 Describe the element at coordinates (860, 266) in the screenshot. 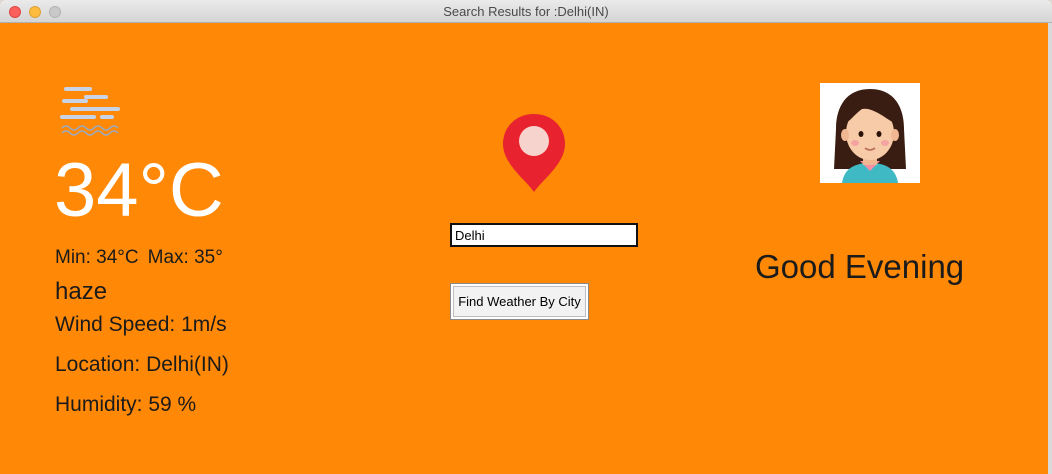

I see `greeting-text: Good Evening` at that location.